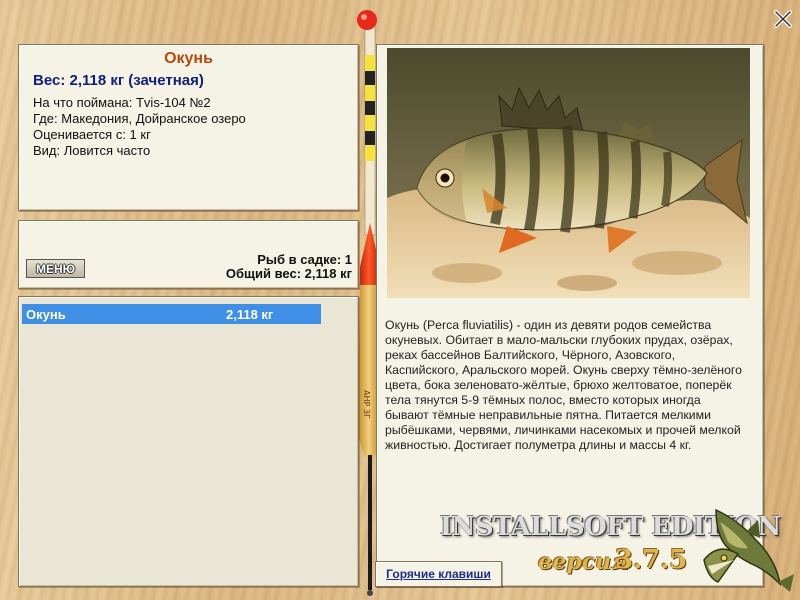 The width and height of the screenshot is (800, 600). Describe the element at coordinates (46, 314) in the screenshot. I see `list-item-name: Окунь` at that location.